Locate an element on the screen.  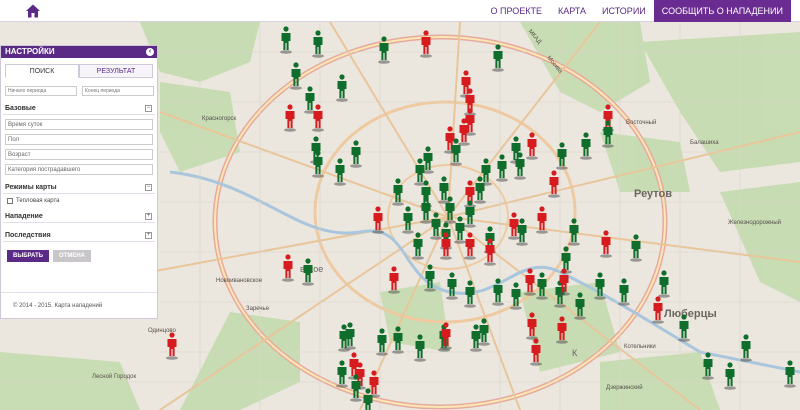
map-label-kotelniki: Котельники is located at coordinates (640, 347).